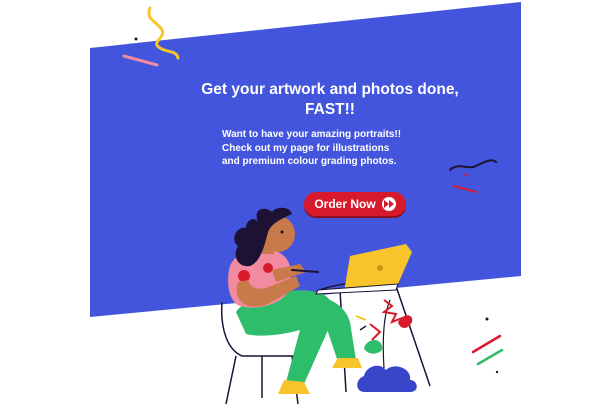  Describe the element at coordinates (386, 345) in the screenshot. I see `plant-decoration` at that location.